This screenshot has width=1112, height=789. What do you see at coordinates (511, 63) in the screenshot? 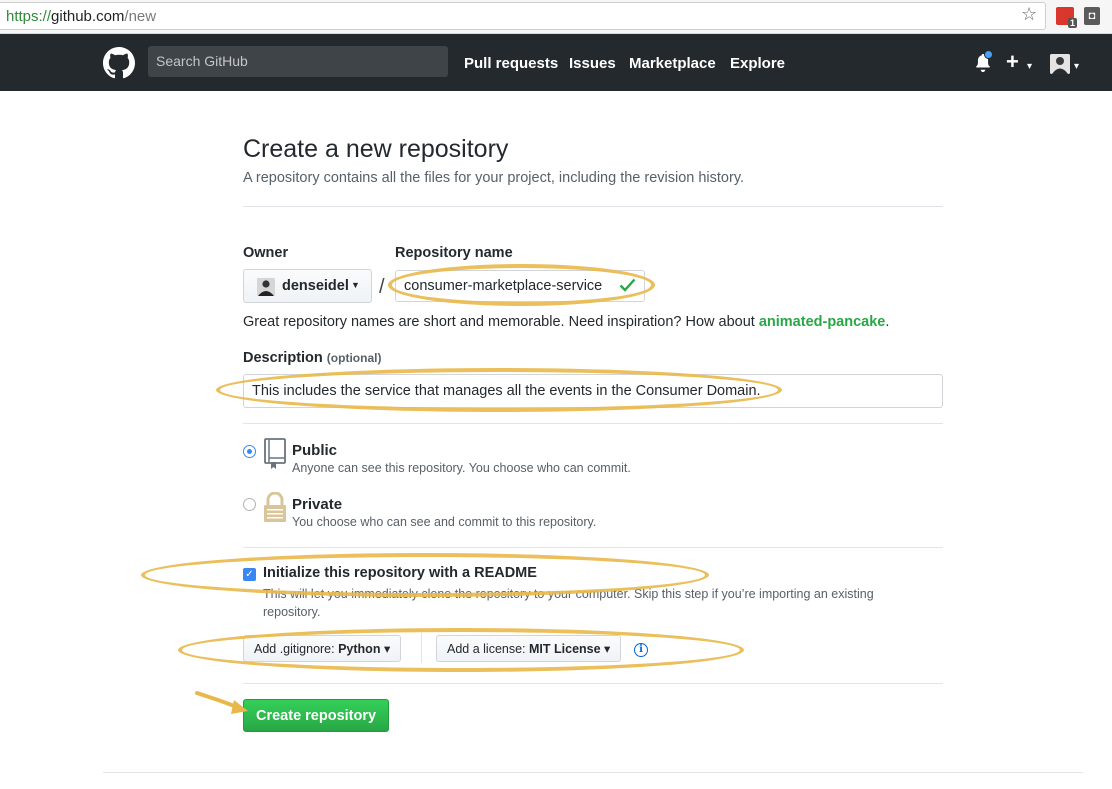
I see `nav-pull-requests: Pull requests` at bounding box center [511, 63].